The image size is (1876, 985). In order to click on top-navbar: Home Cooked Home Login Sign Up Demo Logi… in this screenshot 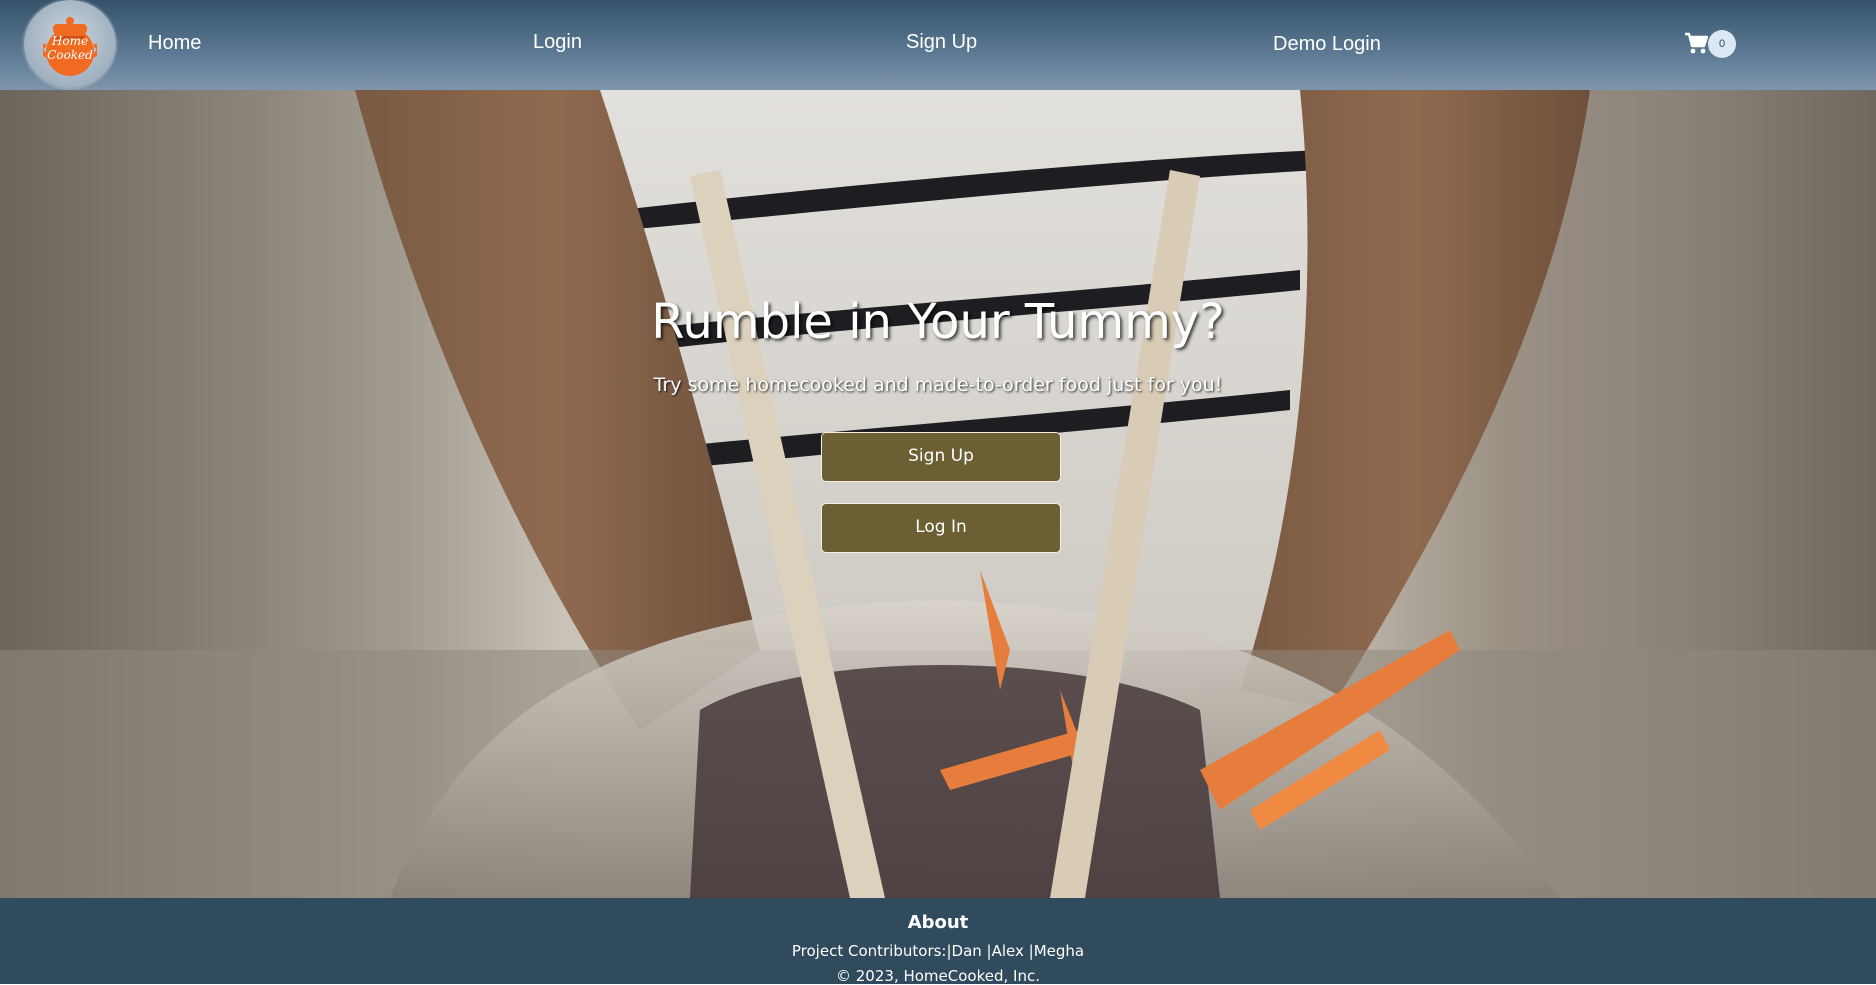, I will do `click(938, 45)`.